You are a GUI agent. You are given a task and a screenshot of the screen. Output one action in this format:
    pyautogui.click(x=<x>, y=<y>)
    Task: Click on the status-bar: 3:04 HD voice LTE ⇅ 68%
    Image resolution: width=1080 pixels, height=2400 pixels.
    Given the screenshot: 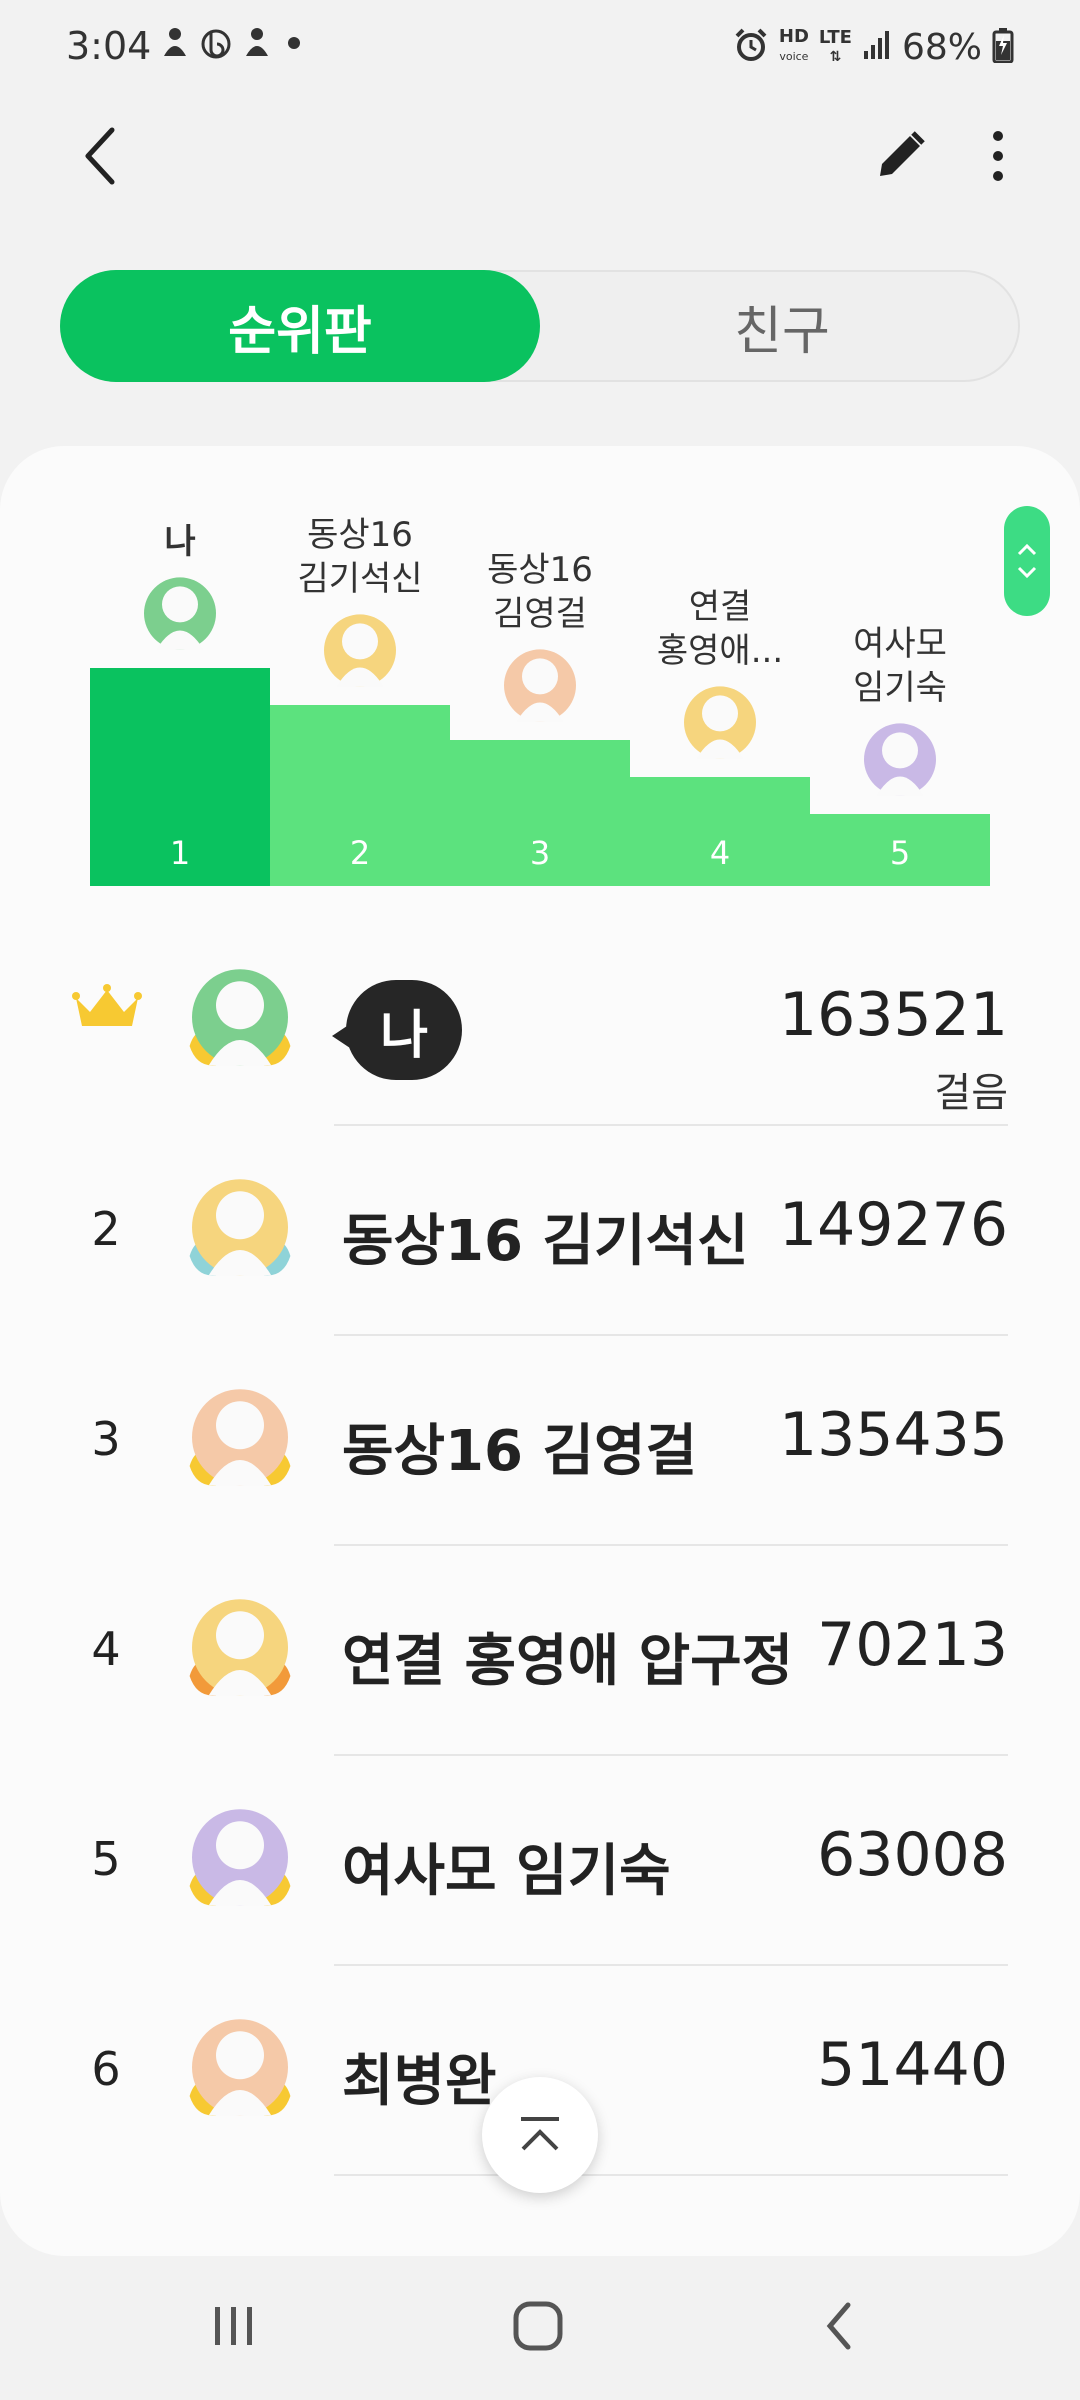 What is the action you would take?
    pyautogui.click(x=540, y=48)
    